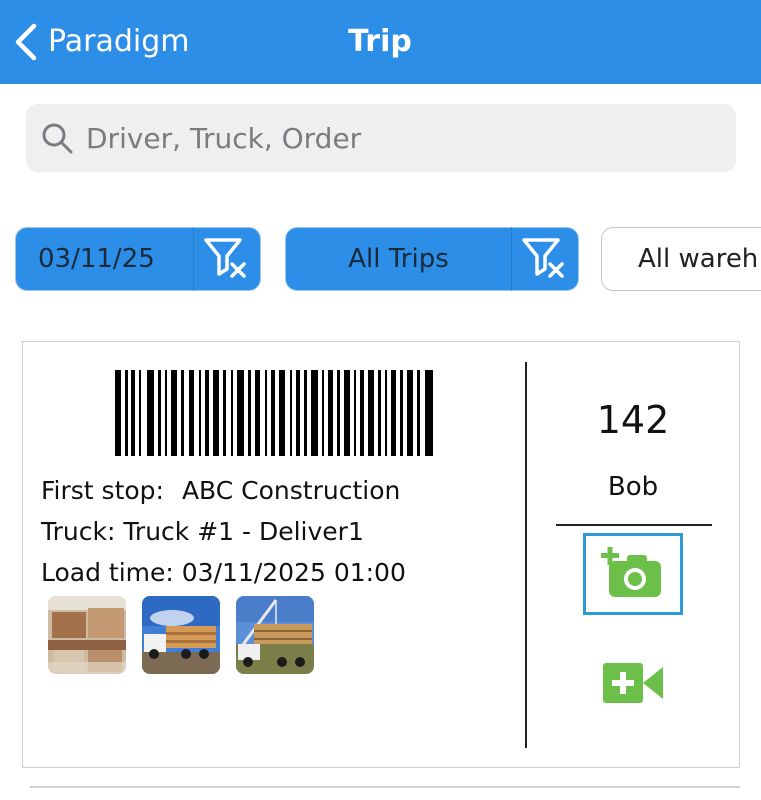 This screenshot has width=761, height=800. Describe the element at coordinates (633, 487) in the screenshot. I see `driver-name: Bob` at that location.